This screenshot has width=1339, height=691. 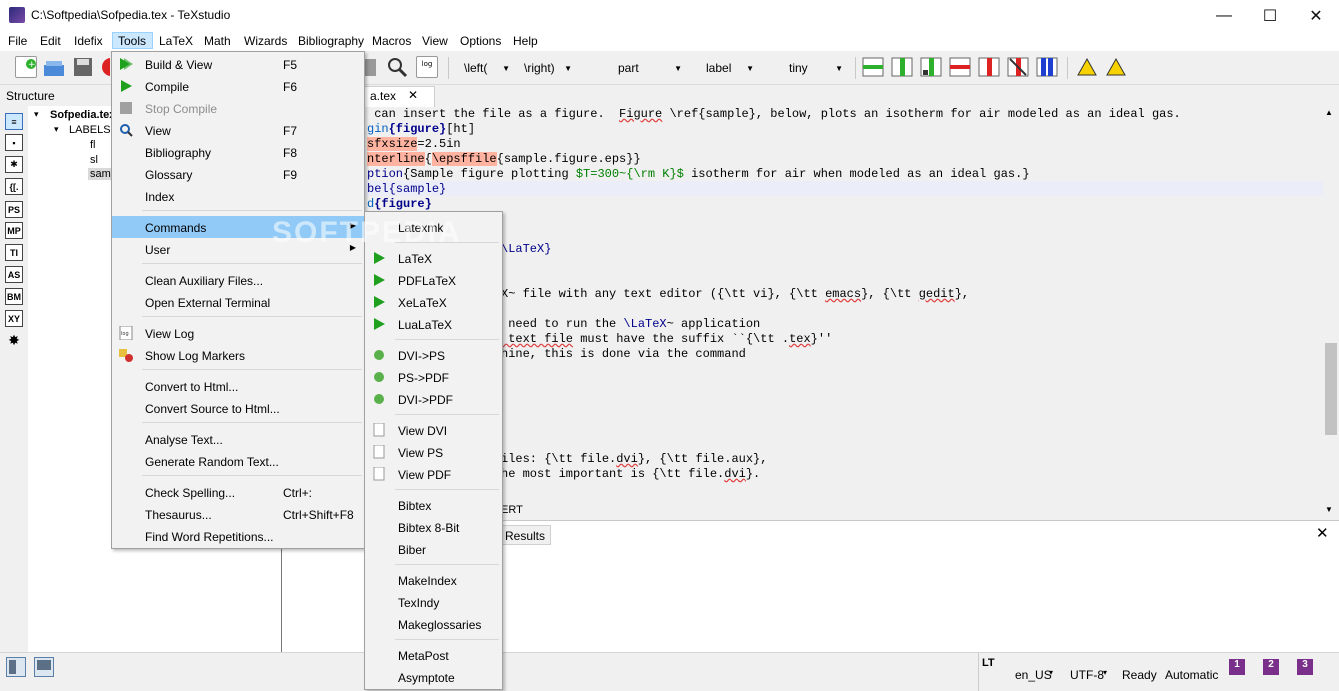 I want to click on menu-macros: Macros, so click(x=391, y=41).